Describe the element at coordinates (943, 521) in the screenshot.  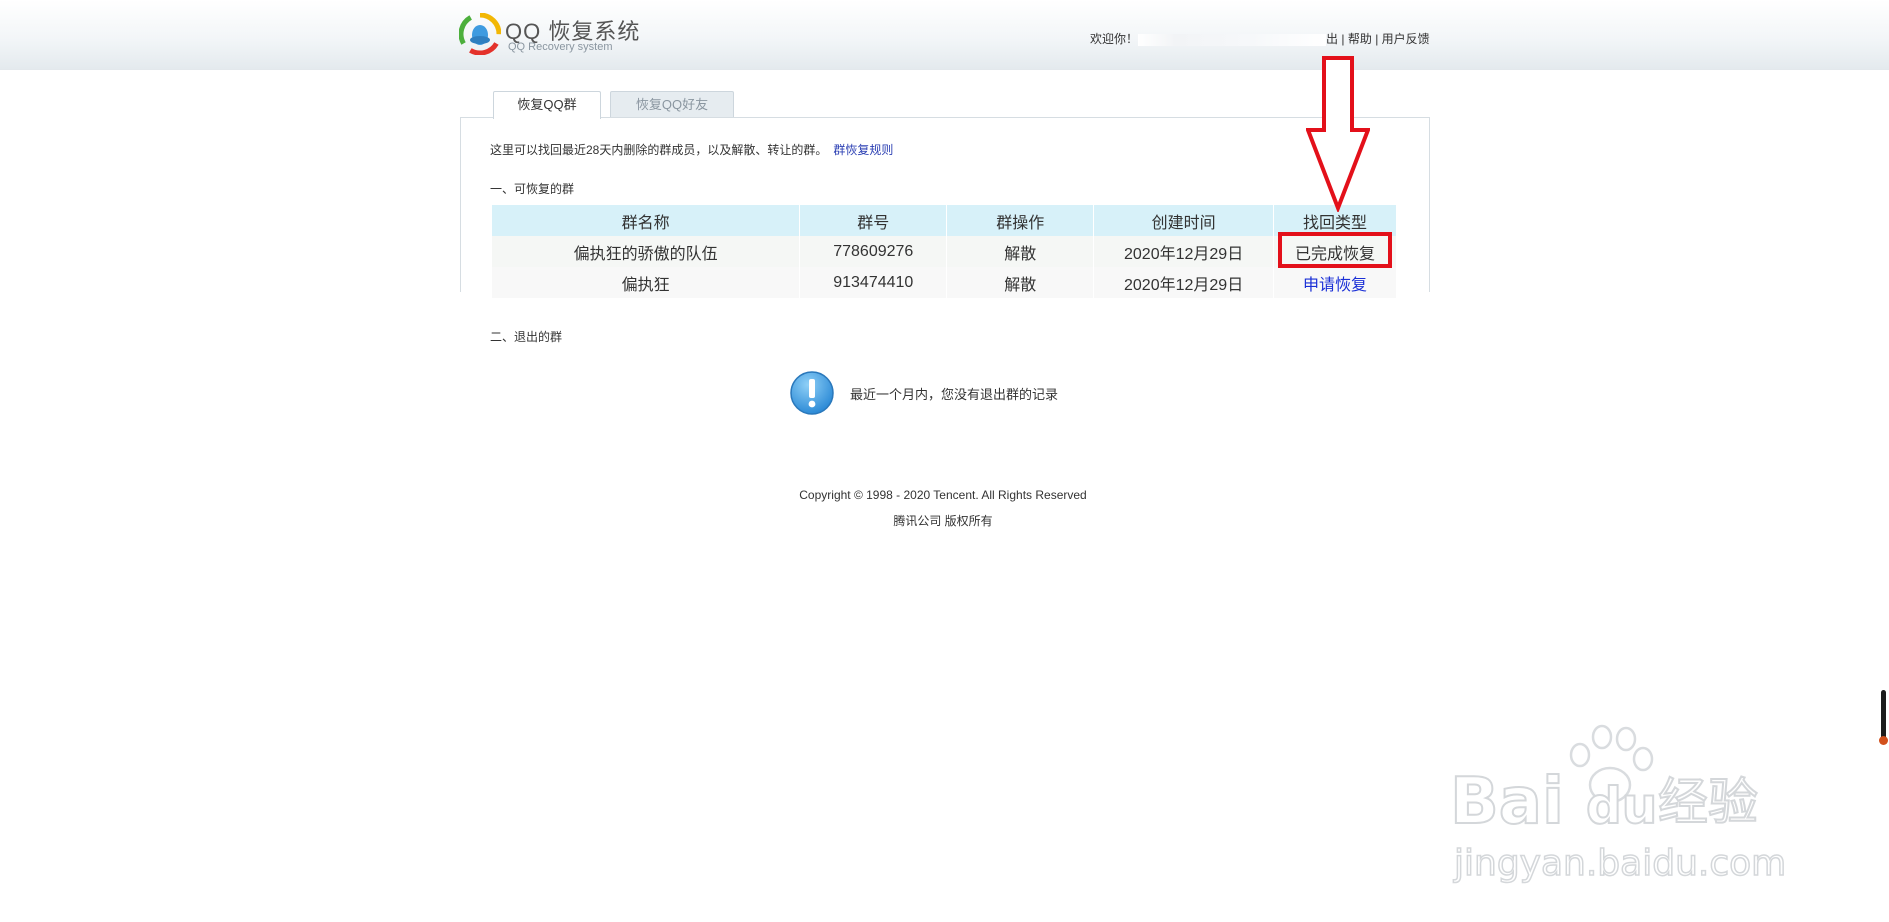
I see `company-rights-text: 腾讯公司 版权所有` at that location.